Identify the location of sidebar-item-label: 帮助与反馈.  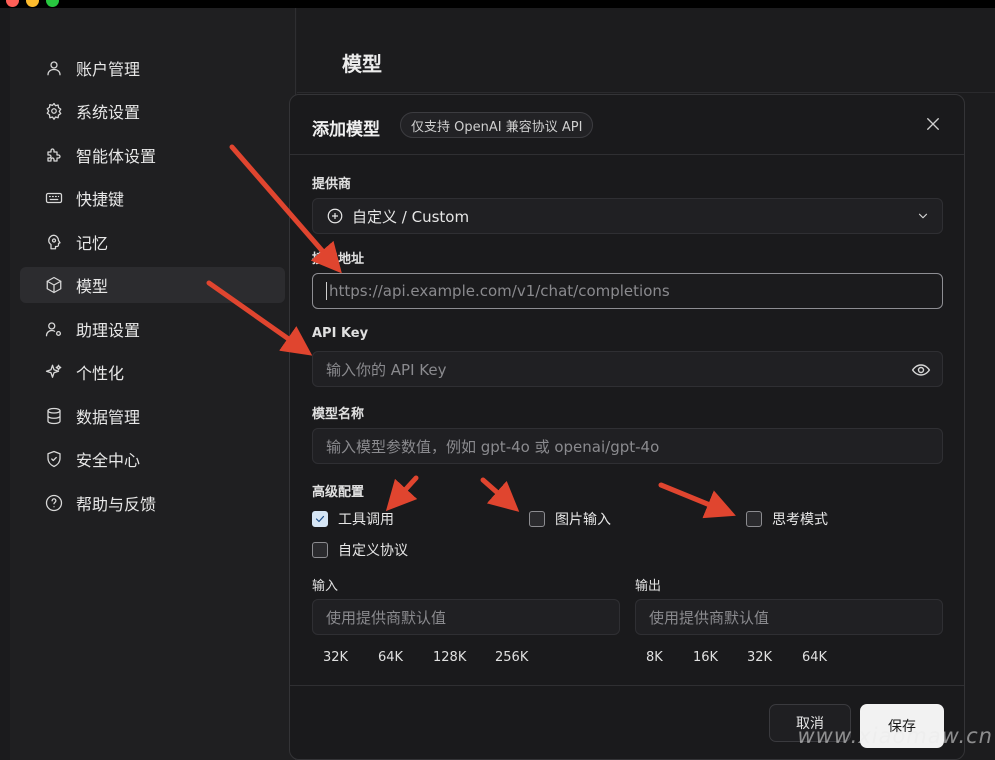
(116, 504).